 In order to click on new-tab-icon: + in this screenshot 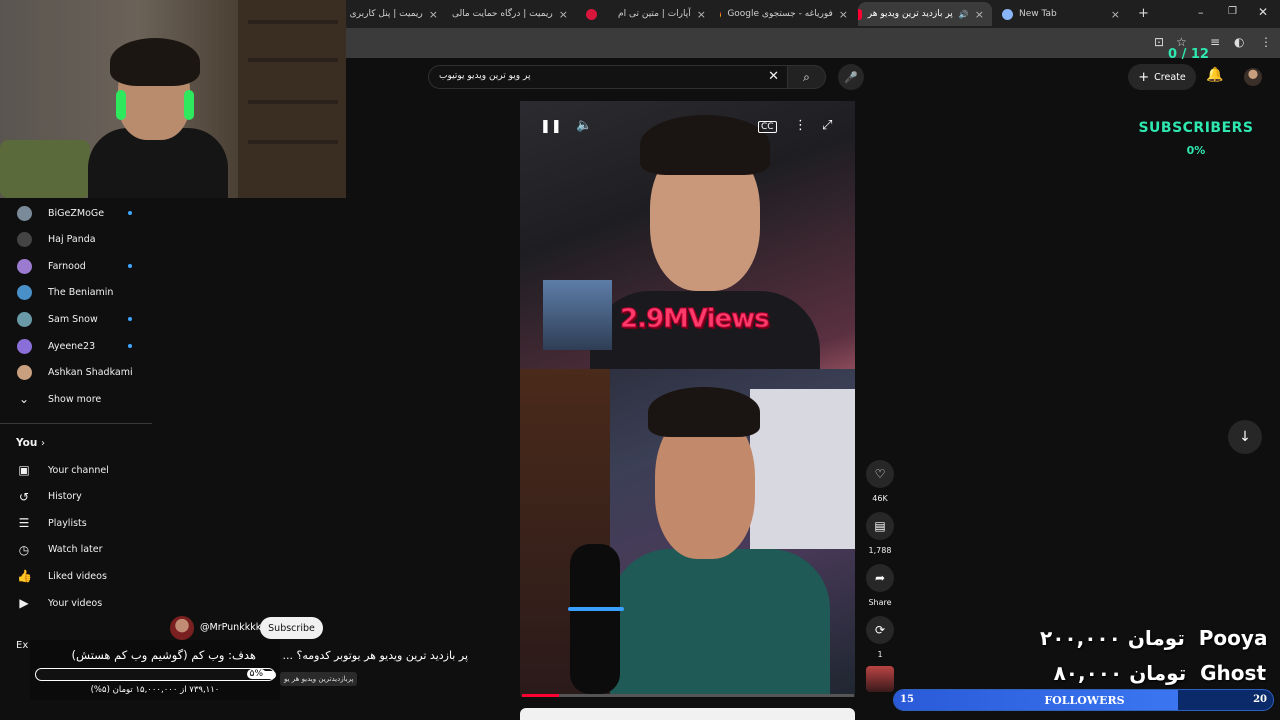, I will do `click(1143, 13)`.